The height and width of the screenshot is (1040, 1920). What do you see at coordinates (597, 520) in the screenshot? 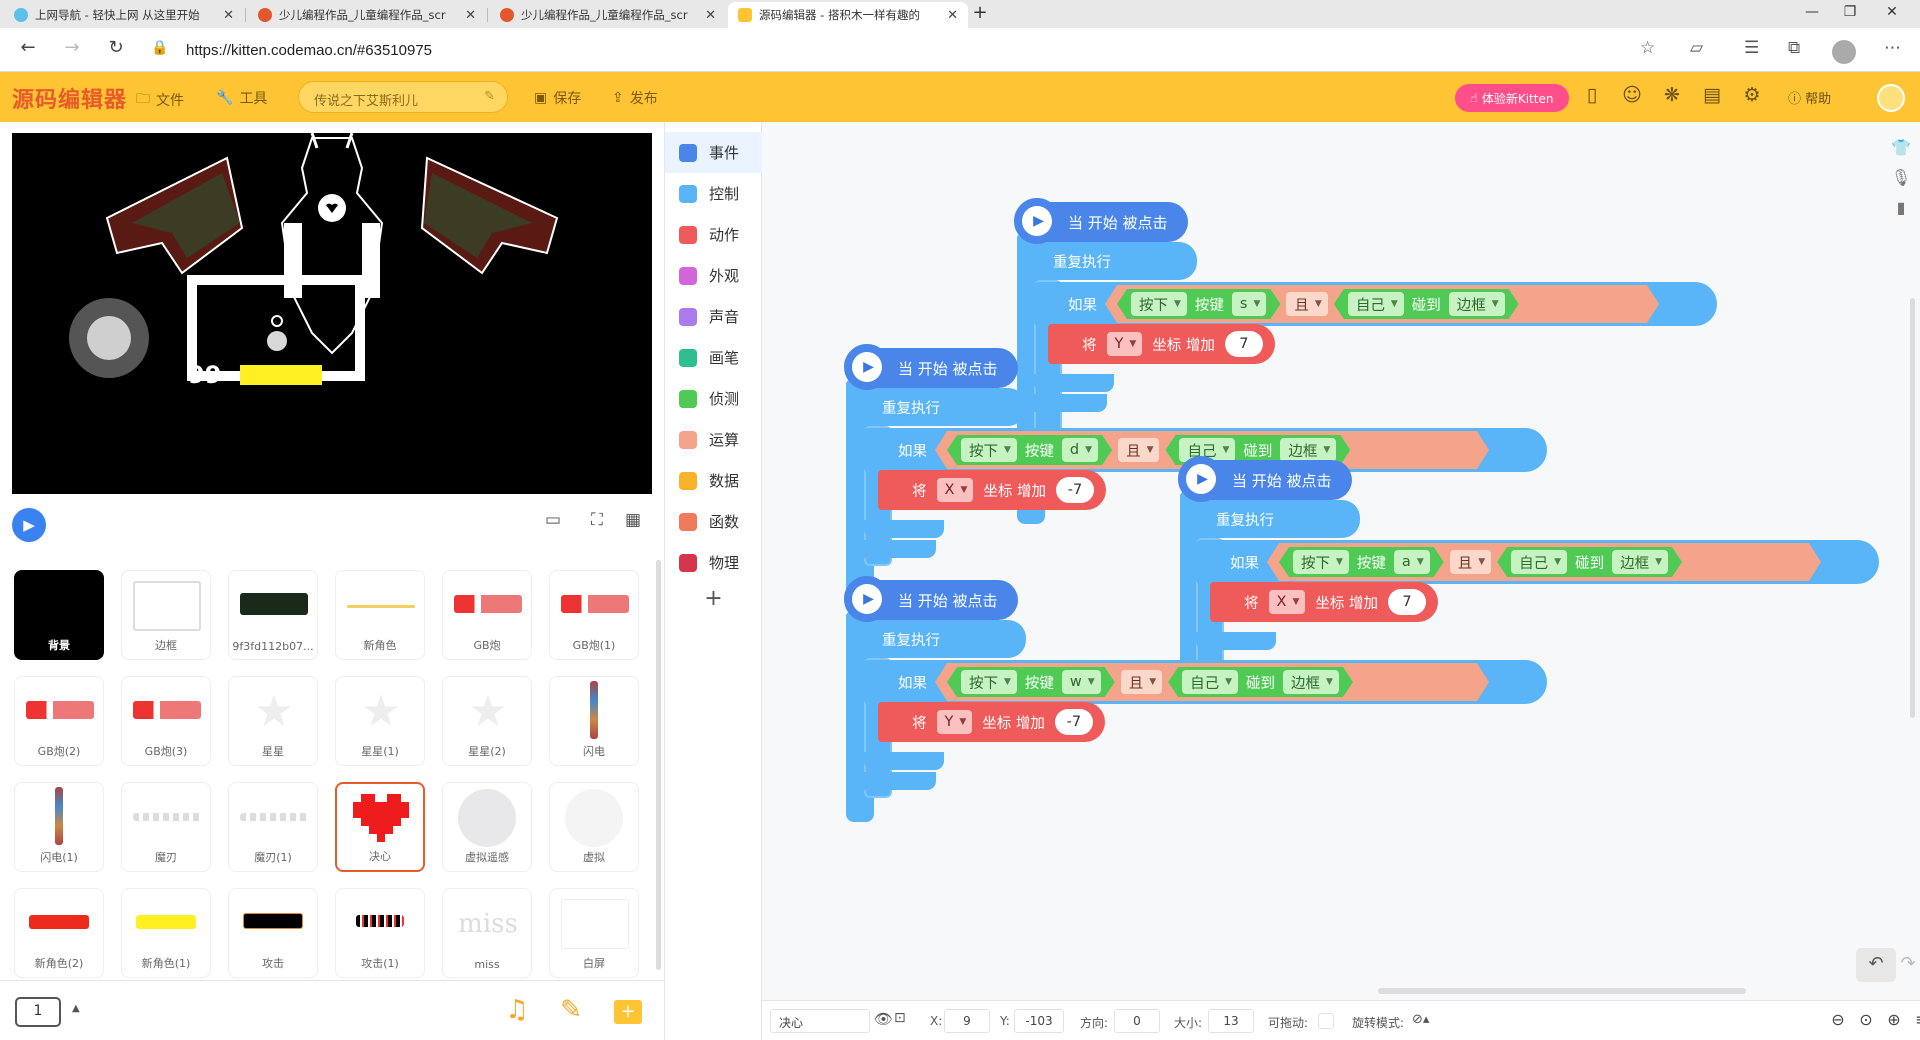
I see `fullscreen-icon: ⛶` at bounding box center [597, 520].